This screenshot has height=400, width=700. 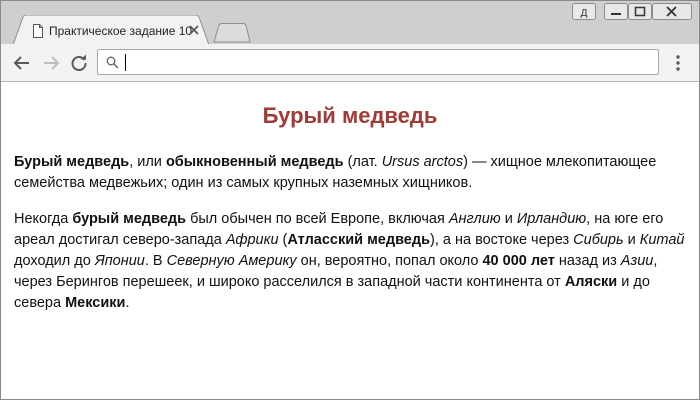 What do you see at coordinates (474, 219) in the screenshot?
I see `text-italic: Англию` at bounding box center [474, 219].